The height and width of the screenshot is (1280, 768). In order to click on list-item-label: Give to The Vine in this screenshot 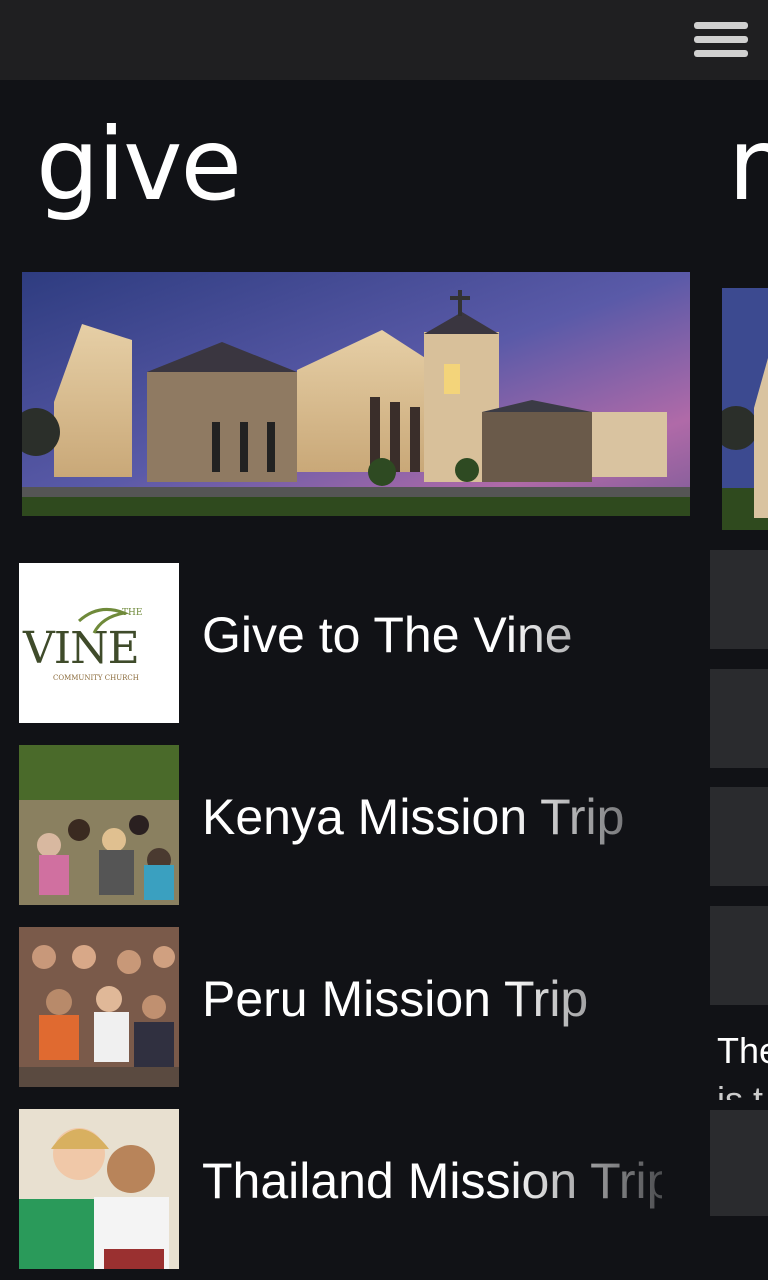, I will do `click(387, 635)`.